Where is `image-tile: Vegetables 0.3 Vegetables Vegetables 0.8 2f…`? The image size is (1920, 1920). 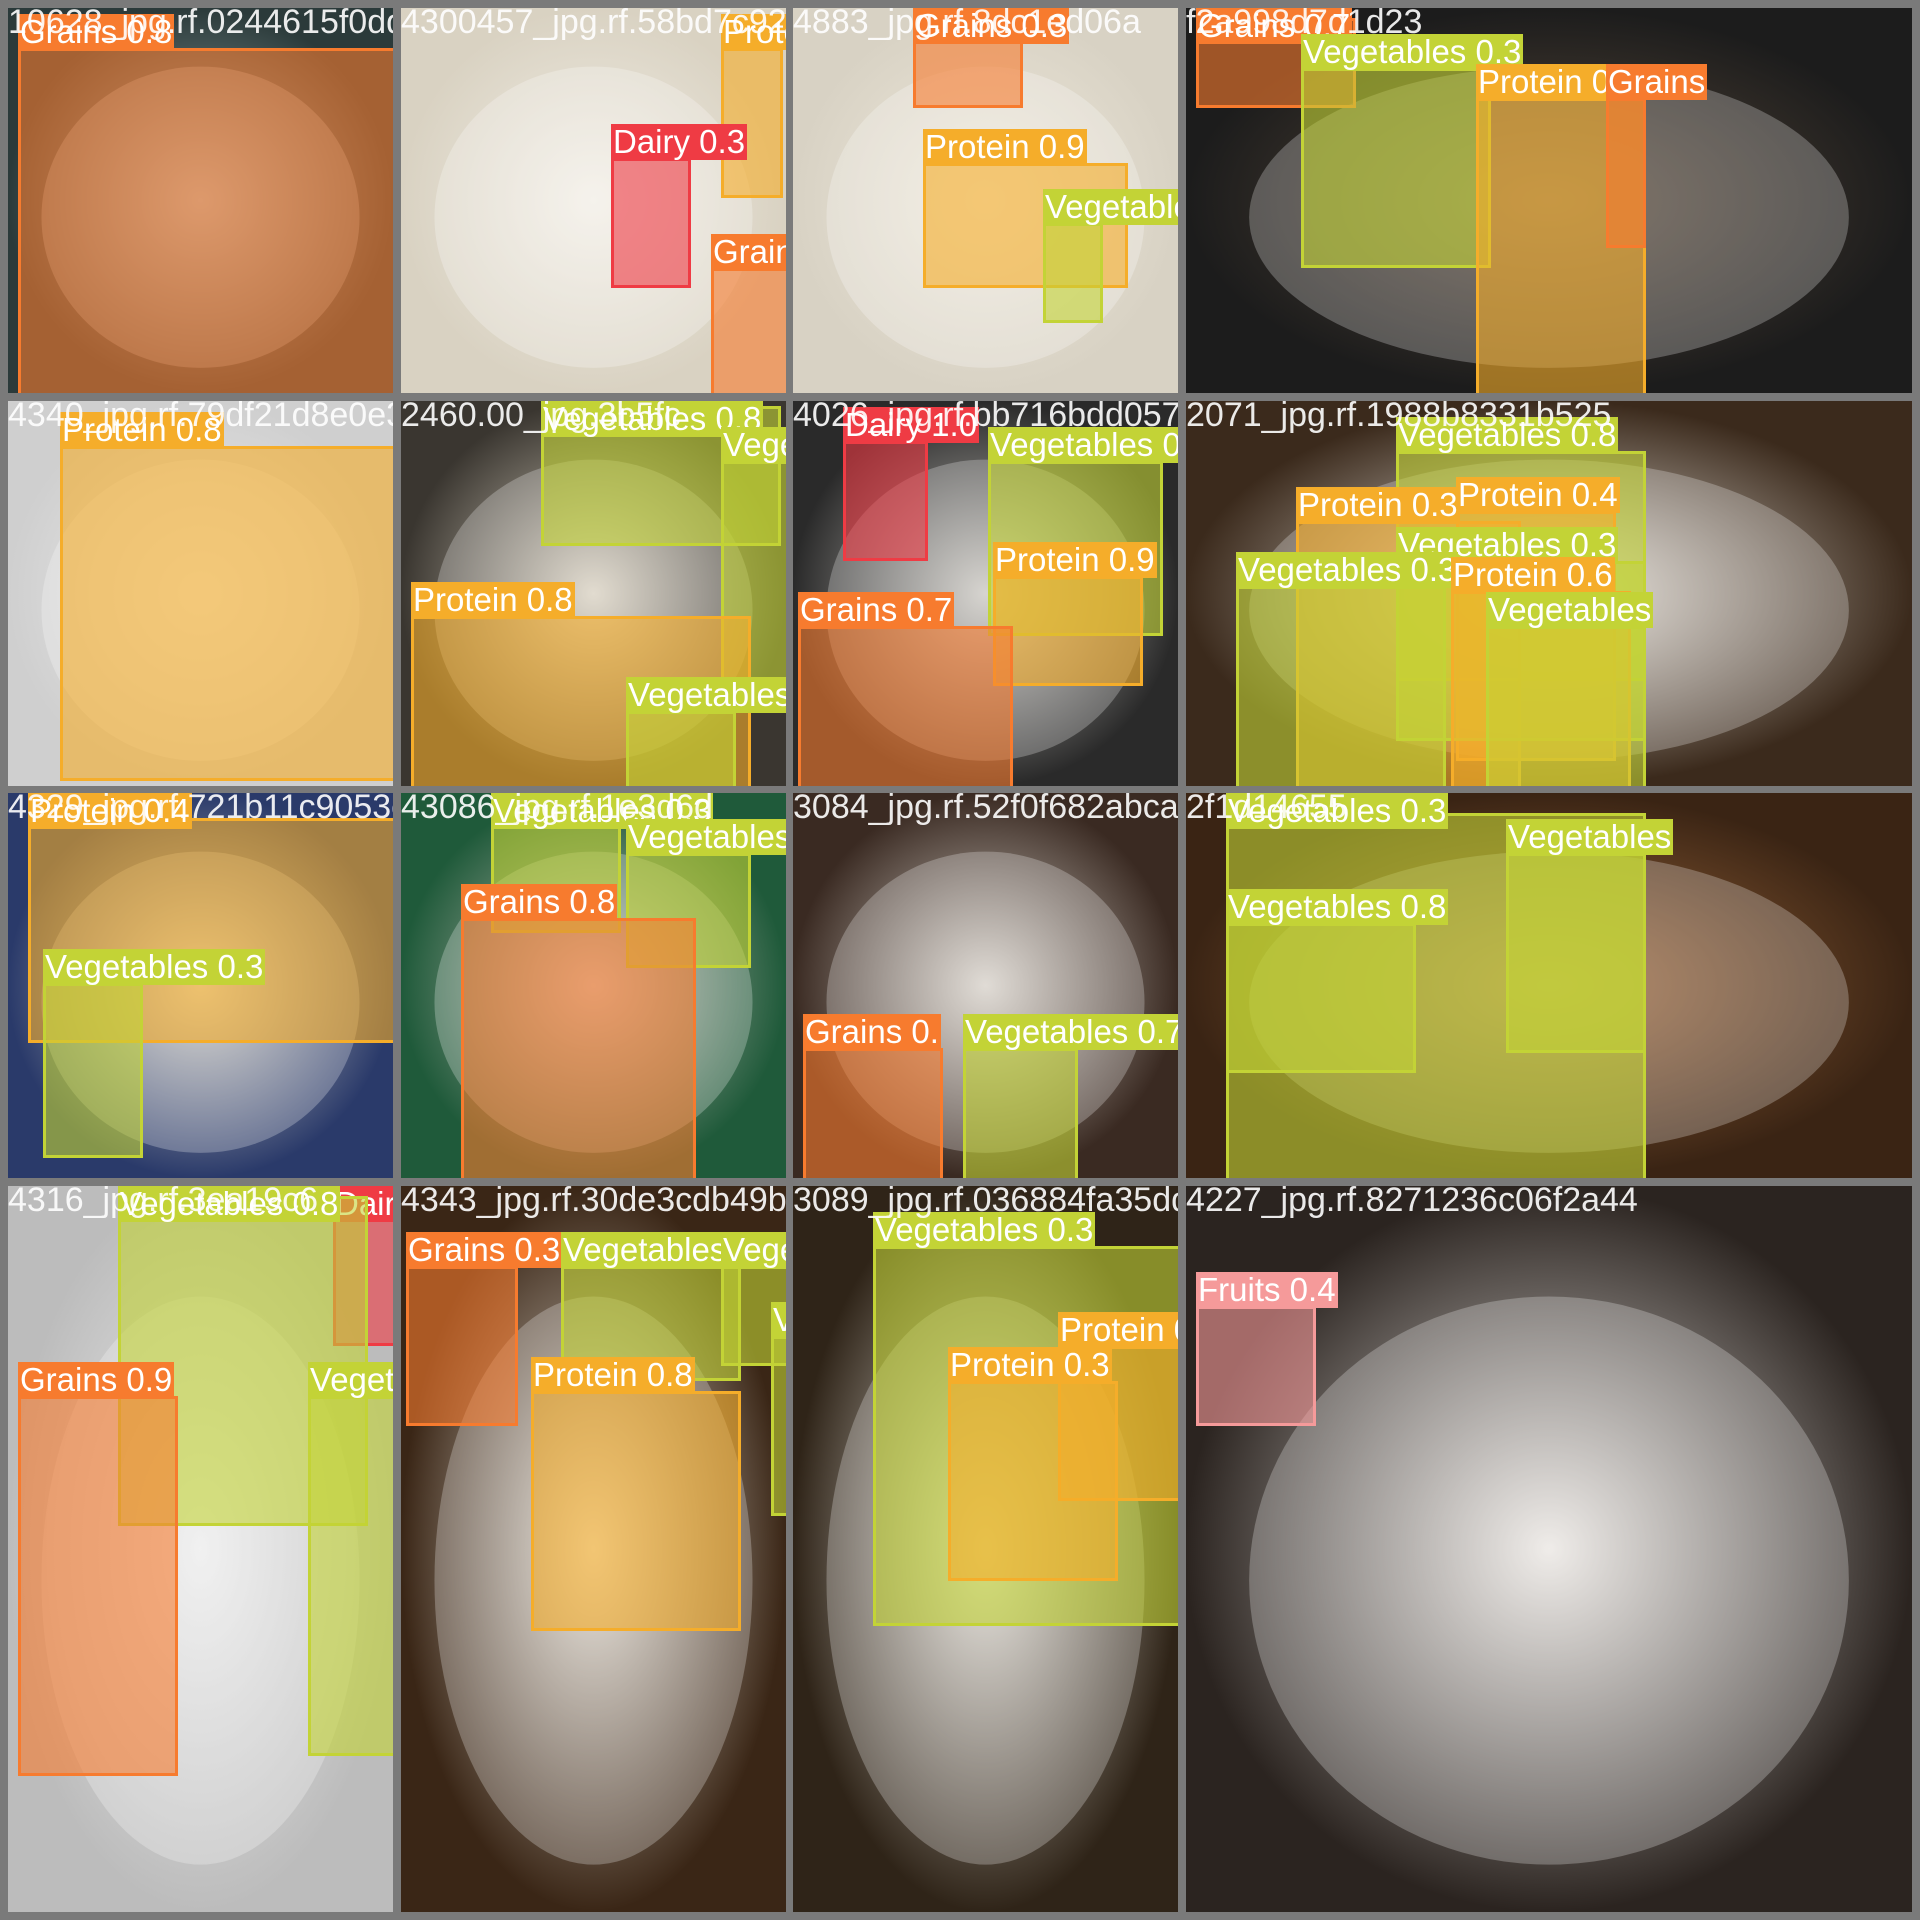
image-tile: Vegetables 0.3 Vegetables Vegetables 0.8 2f… is located at coordinates (1549, 985).